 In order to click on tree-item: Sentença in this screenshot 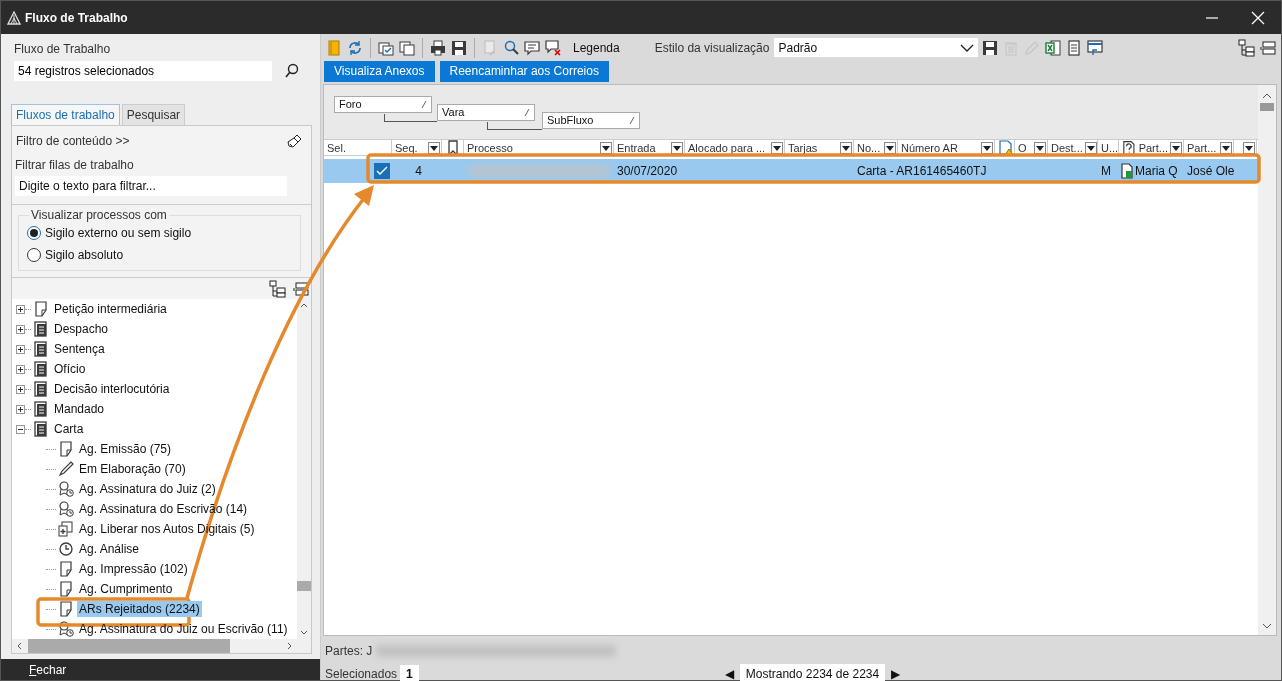, I will do `click(79, 349)`.